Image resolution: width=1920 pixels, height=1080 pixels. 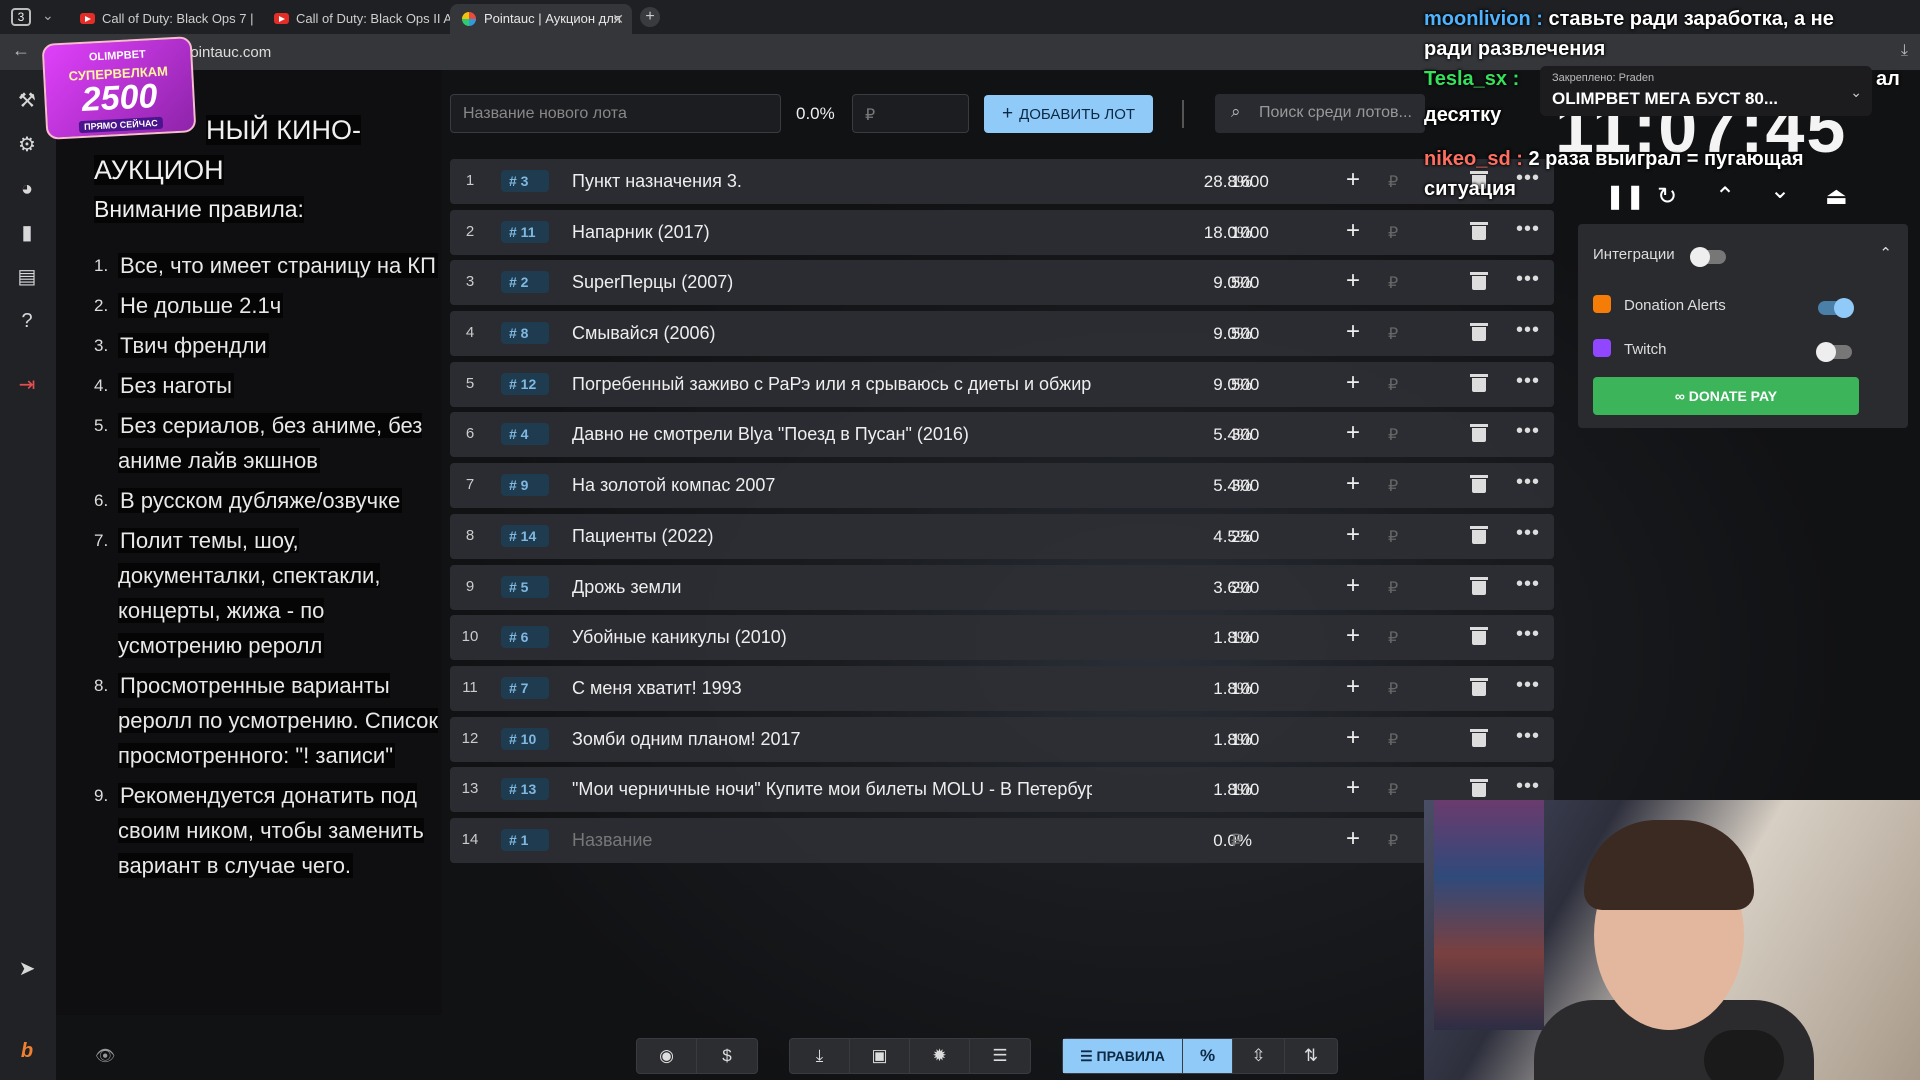 What do you see at coordinates (1250, 182) in the screenshot?
I see `lot-amount: 1600` at bounding box center [1250, 182].